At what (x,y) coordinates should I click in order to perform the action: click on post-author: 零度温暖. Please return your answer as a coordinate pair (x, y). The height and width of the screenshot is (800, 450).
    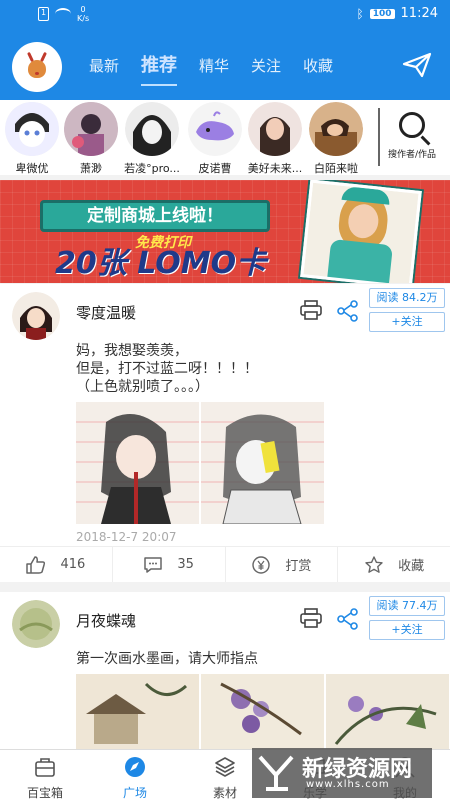
    Looking at the image, I should click on (106, 312).